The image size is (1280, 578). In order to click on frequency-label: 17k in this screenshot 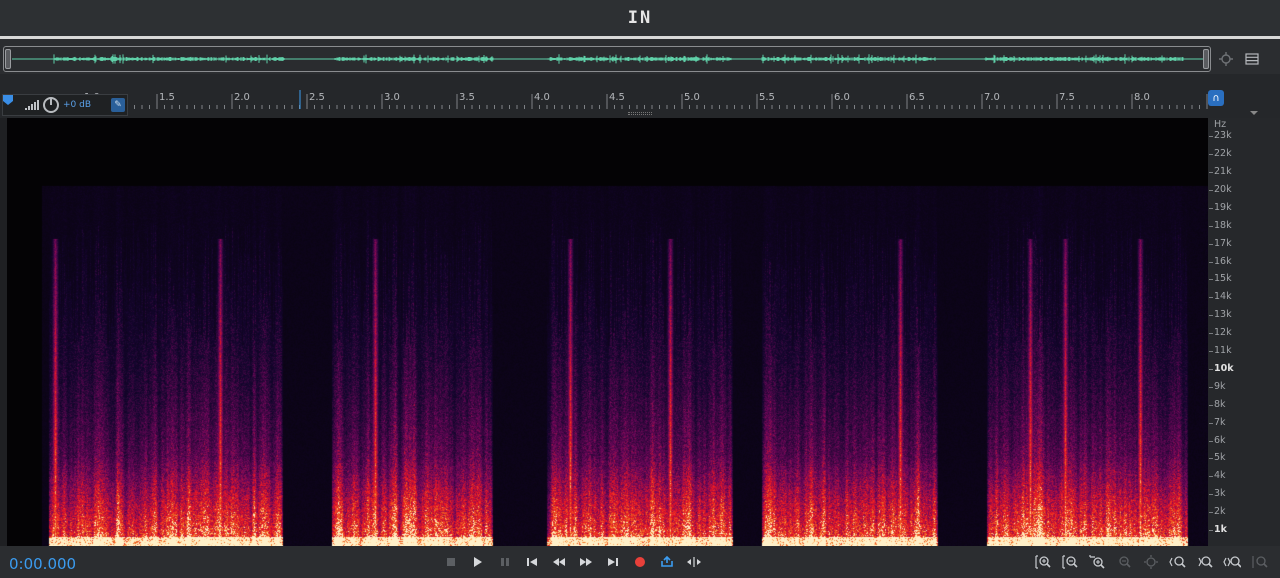, I will do `click(1223, 243)`.